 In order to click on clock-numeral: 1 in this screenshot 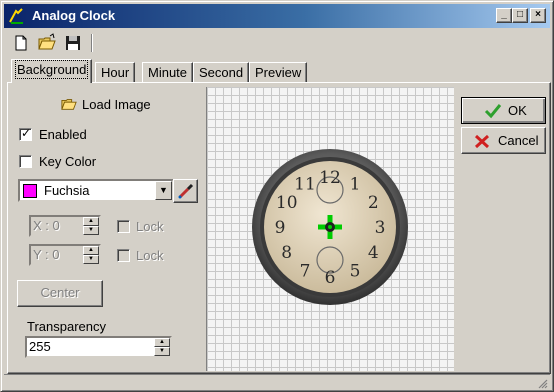, I will do `click(355, 185)`.